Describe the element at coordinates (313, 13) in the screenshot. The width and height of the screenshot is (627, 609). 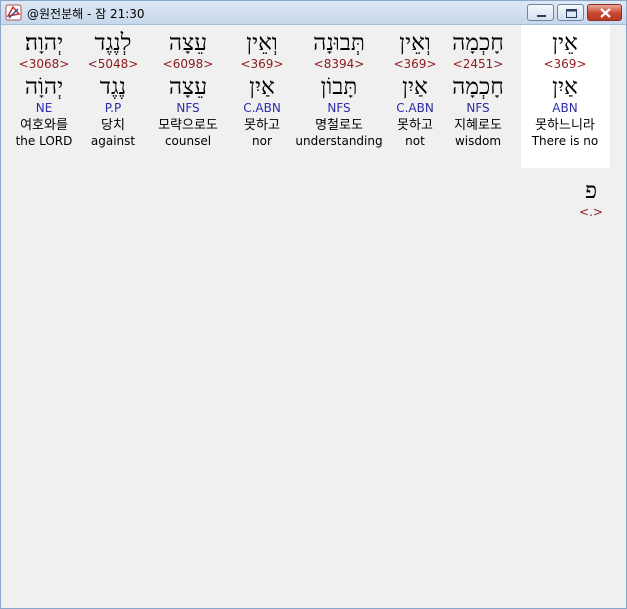
I see `title-bar: @원전분해 - 잠 21:30` at that location.